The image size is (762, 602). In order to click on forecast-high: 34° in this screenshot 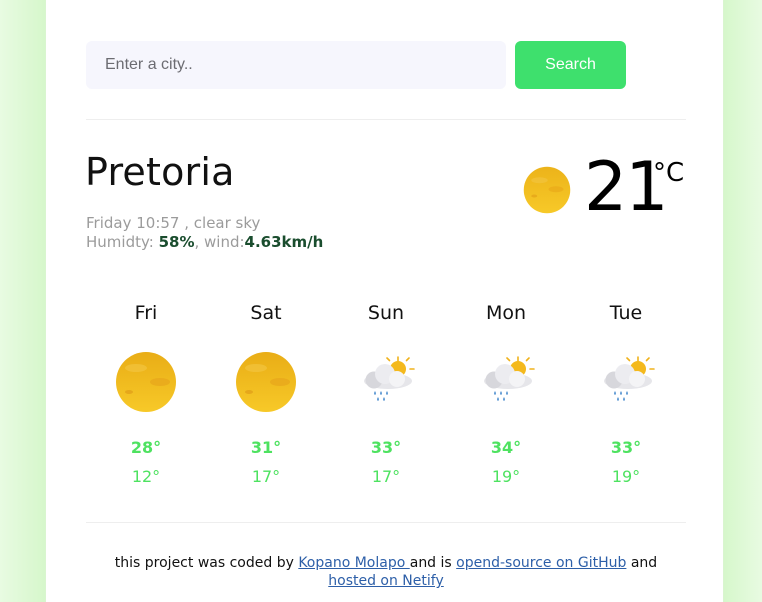, I will do `click(506, 447)`.